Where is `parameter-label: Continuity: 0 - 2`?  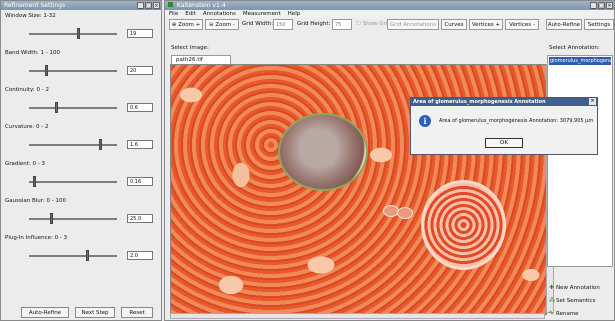 parameter-label: Continuity: 0 - 2 is located at coordinates (27, 90).